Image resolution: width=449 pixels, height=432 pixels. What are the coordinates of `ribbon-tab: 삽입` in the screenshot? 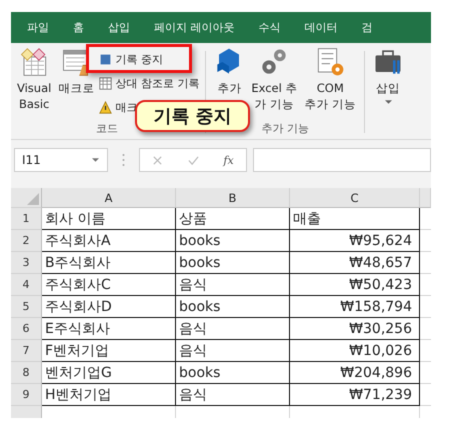 It's located at (119, 27).